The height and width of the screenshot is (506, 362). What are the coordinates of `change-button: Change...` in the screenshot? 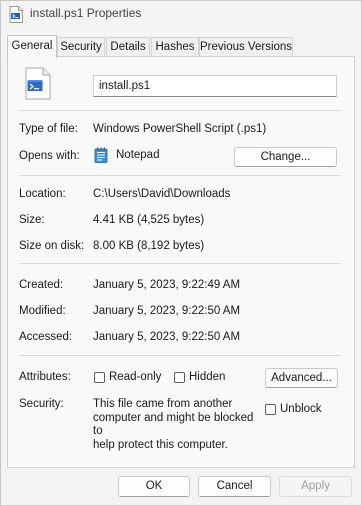 It's located at (285, 157).